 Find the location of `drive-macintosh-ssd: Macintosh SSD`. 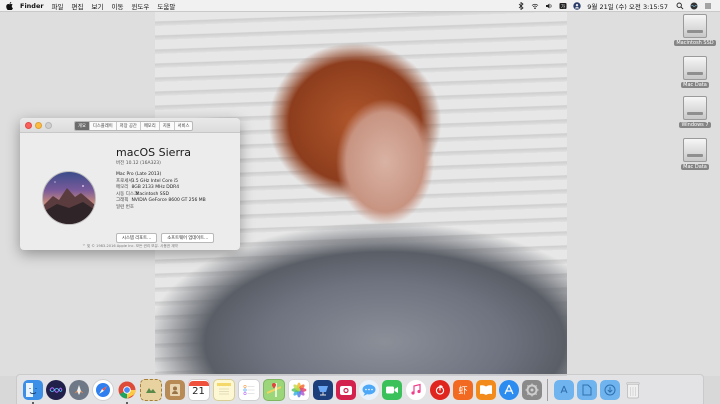

drive-macintosh-ssd: Macintosh SSD is located at coordinates (695, 30).